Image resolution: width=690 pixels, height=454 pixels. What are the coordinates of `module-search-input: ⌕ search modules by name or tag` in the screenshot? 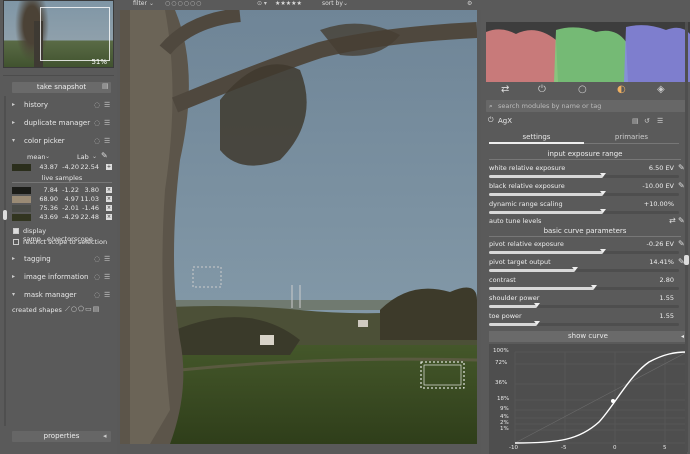 It's located at (586, 106).